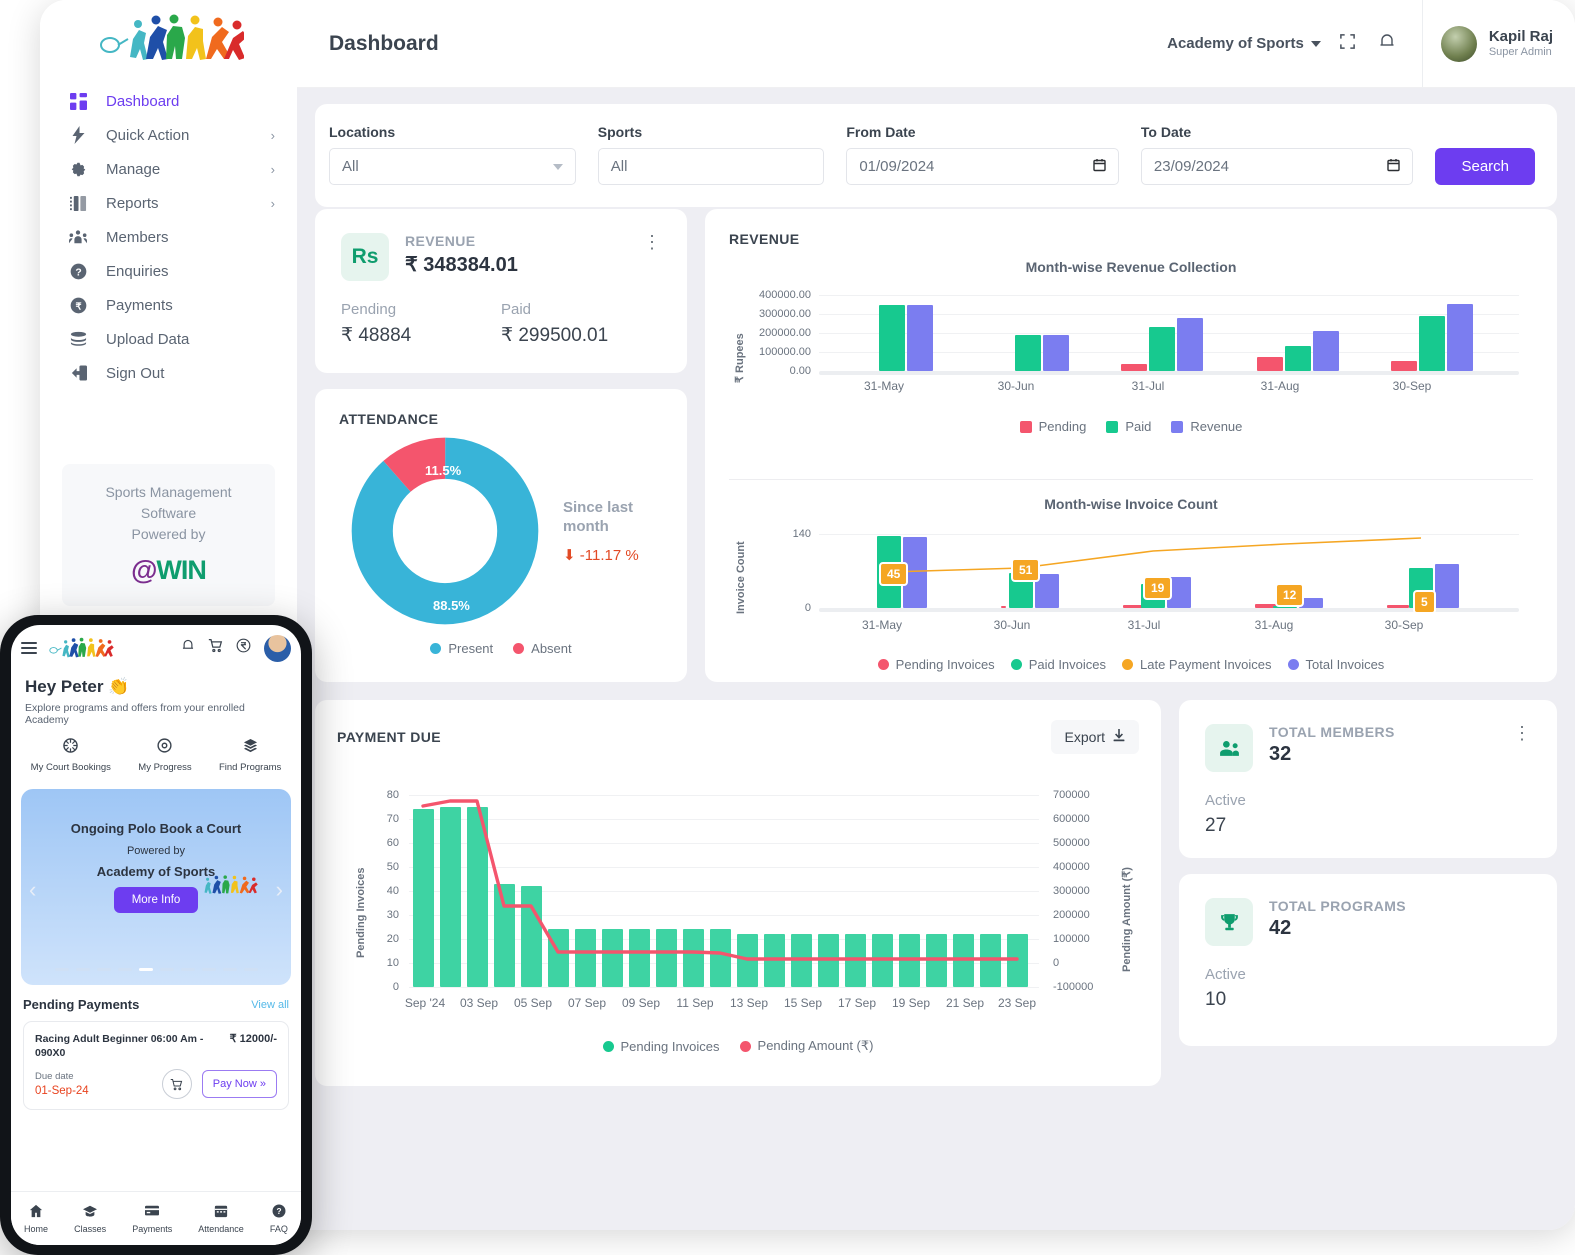 This screenshot has height=1255, width=1575. What do you see at coordinates (1368, 960) in the screenshot?
I see `total-programs-card: TOTAL PROGRAMS 42 Active 10` at bounding box center [1368, 960].